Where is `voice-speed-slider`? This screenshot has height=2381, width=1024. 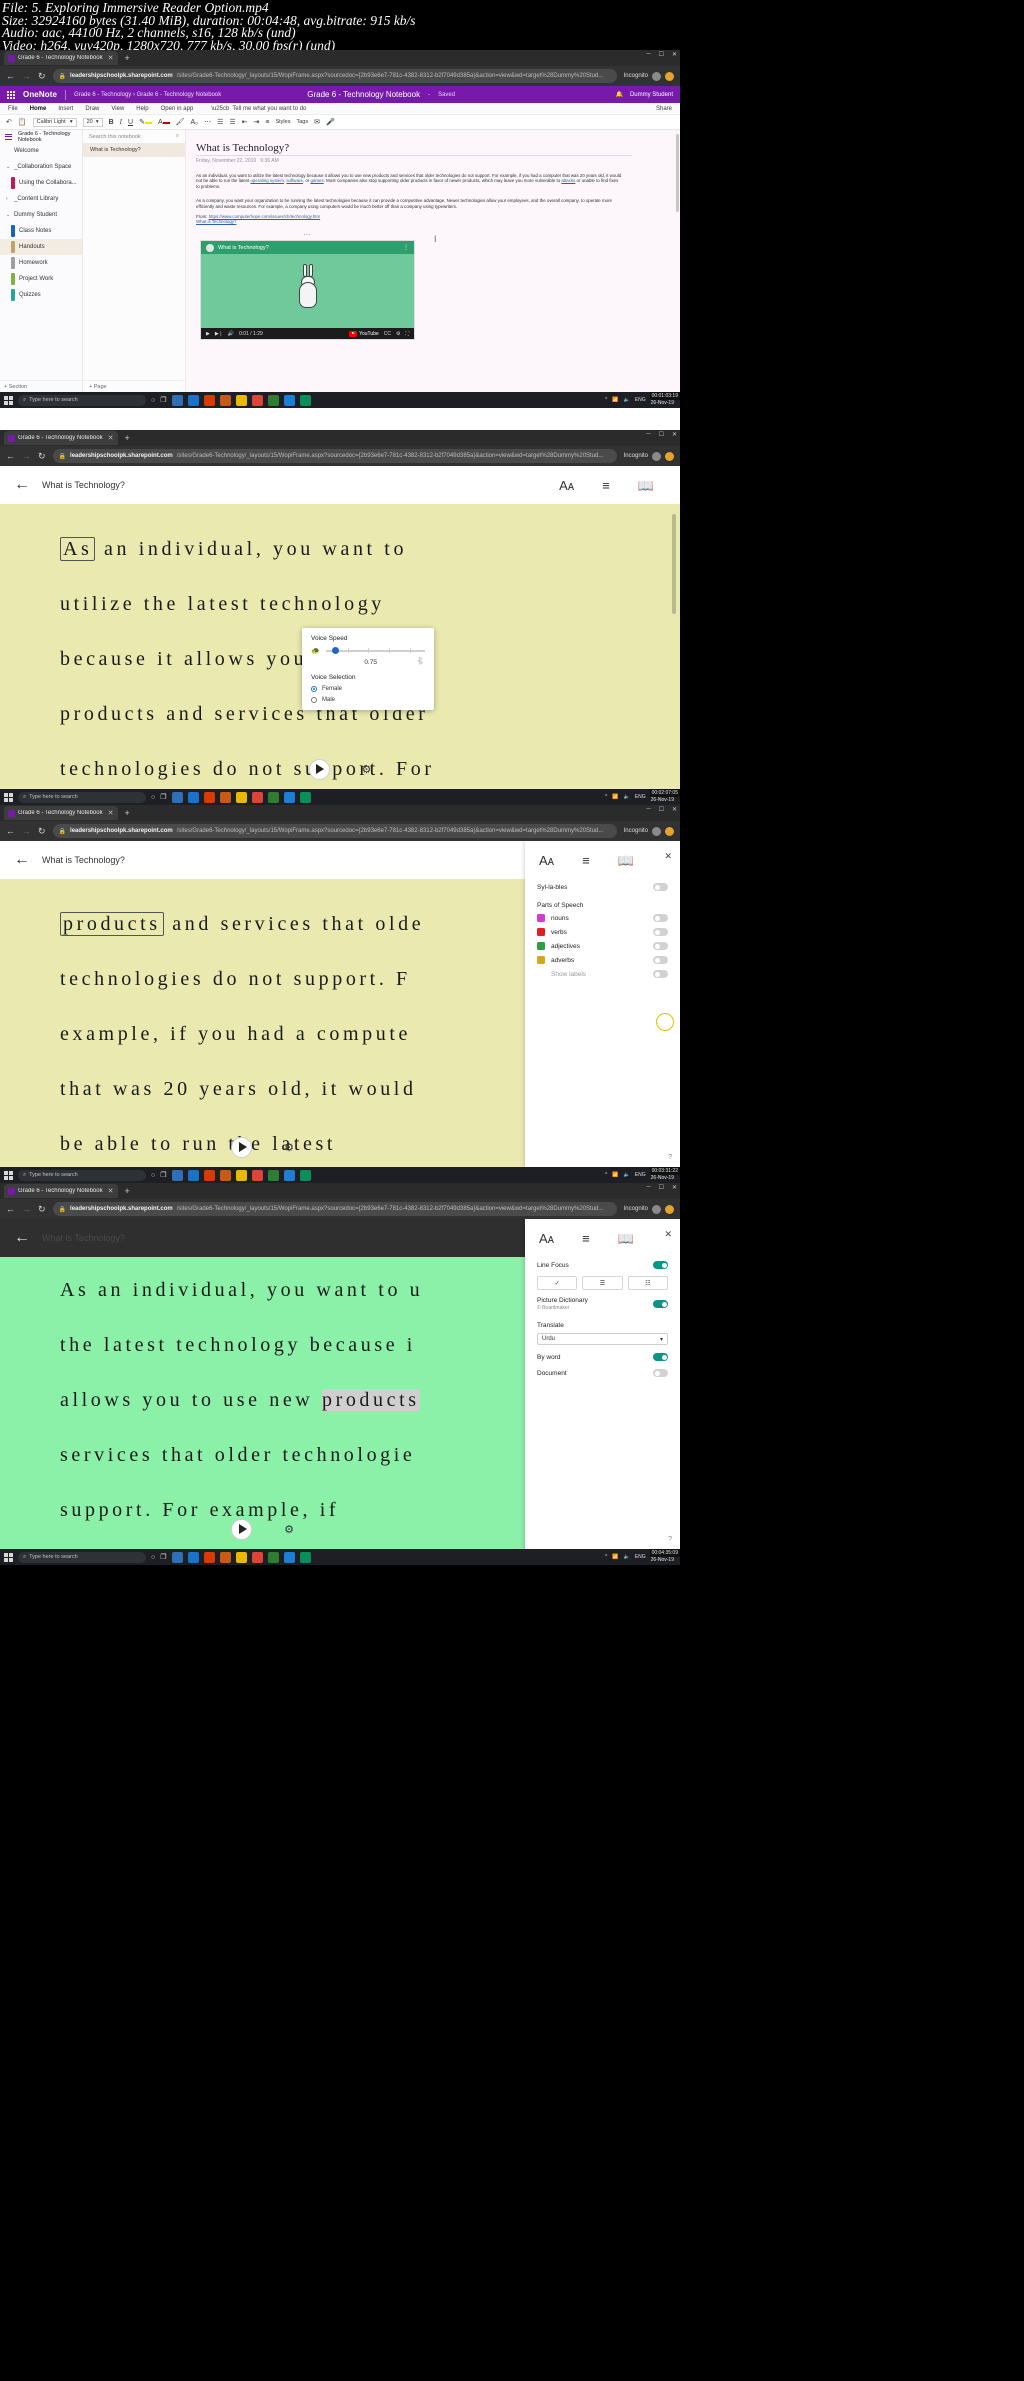
voice-speed-slider is located at coordinates (375, 650).